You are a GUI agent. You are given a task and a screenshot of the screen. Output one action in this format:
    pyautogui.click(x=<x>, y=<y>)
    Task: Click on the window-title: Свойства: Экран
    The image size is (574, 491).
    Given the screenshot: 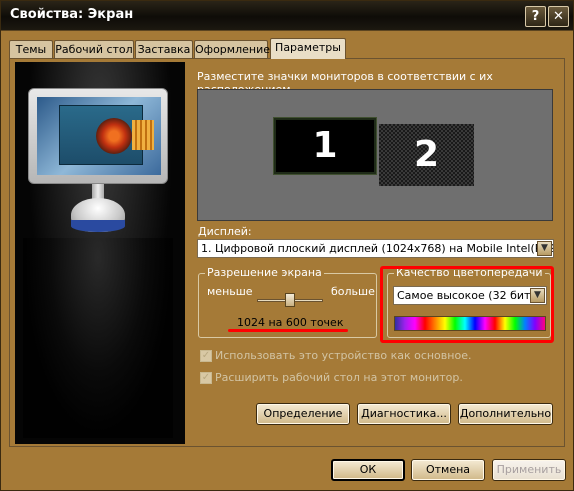 What is the action you would take?
    pyautogui.click(x=72, y=14)
    